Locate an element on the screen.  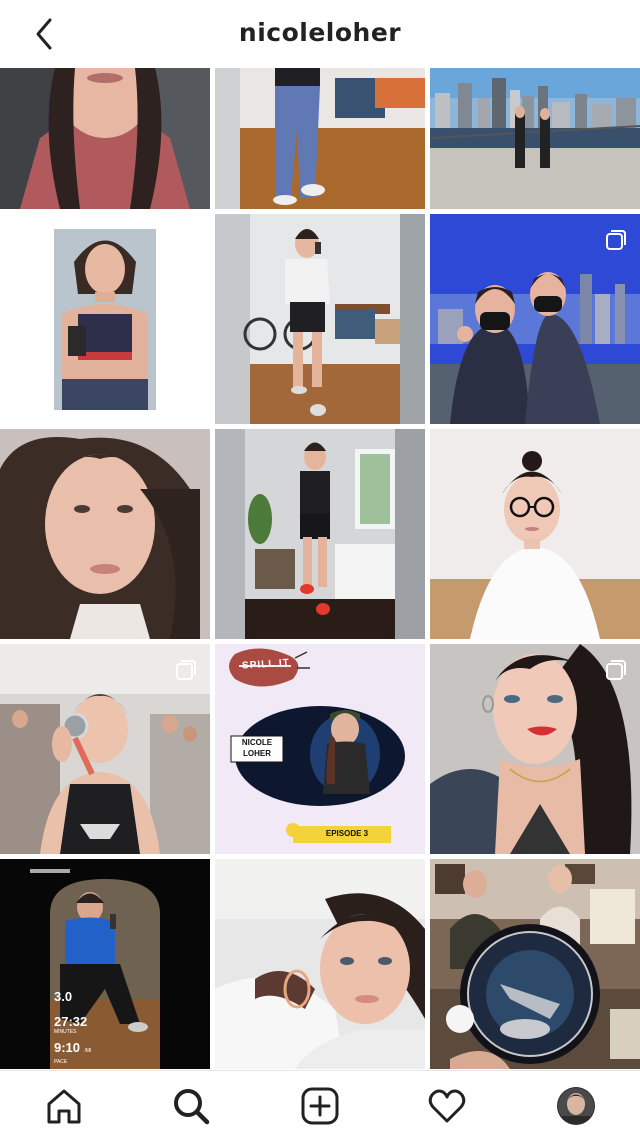
podcast-host-last-name: LOHER is located at coordinates (257, 753).